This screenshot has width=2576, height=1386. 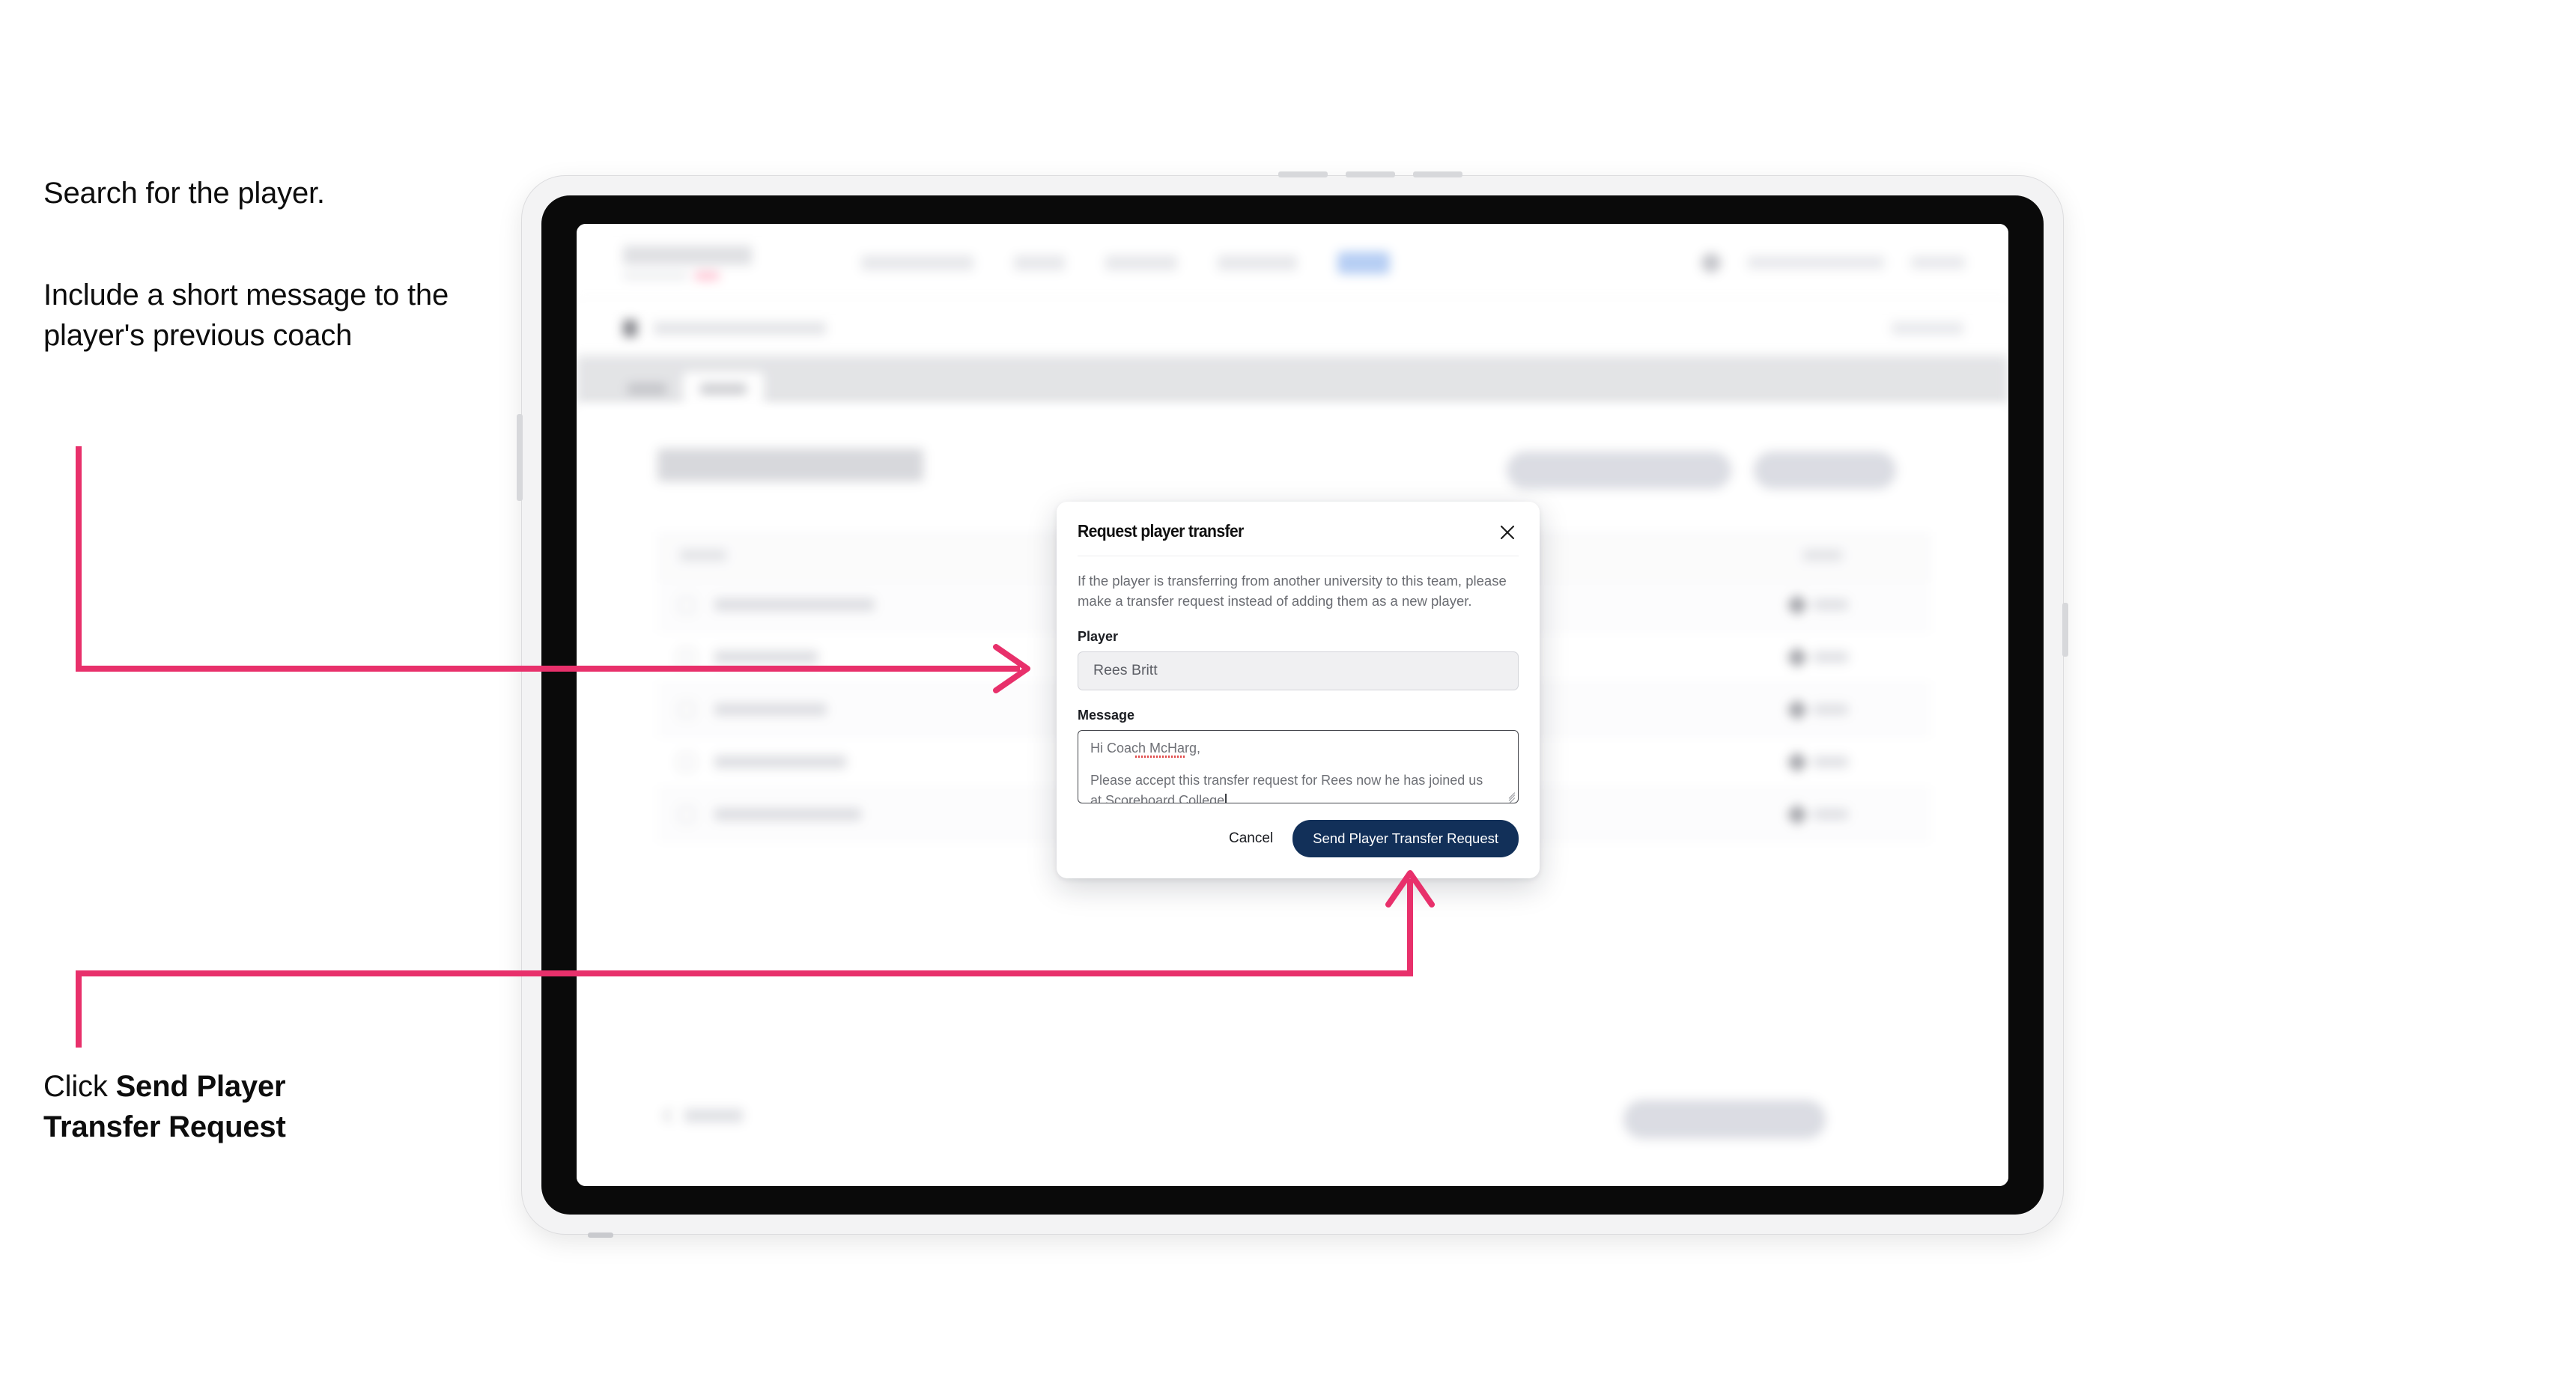 What do you see at coordinates (1160, 758) in the screenshot?
I see `spellcheck-underline` at bounding box center [1160, 758].